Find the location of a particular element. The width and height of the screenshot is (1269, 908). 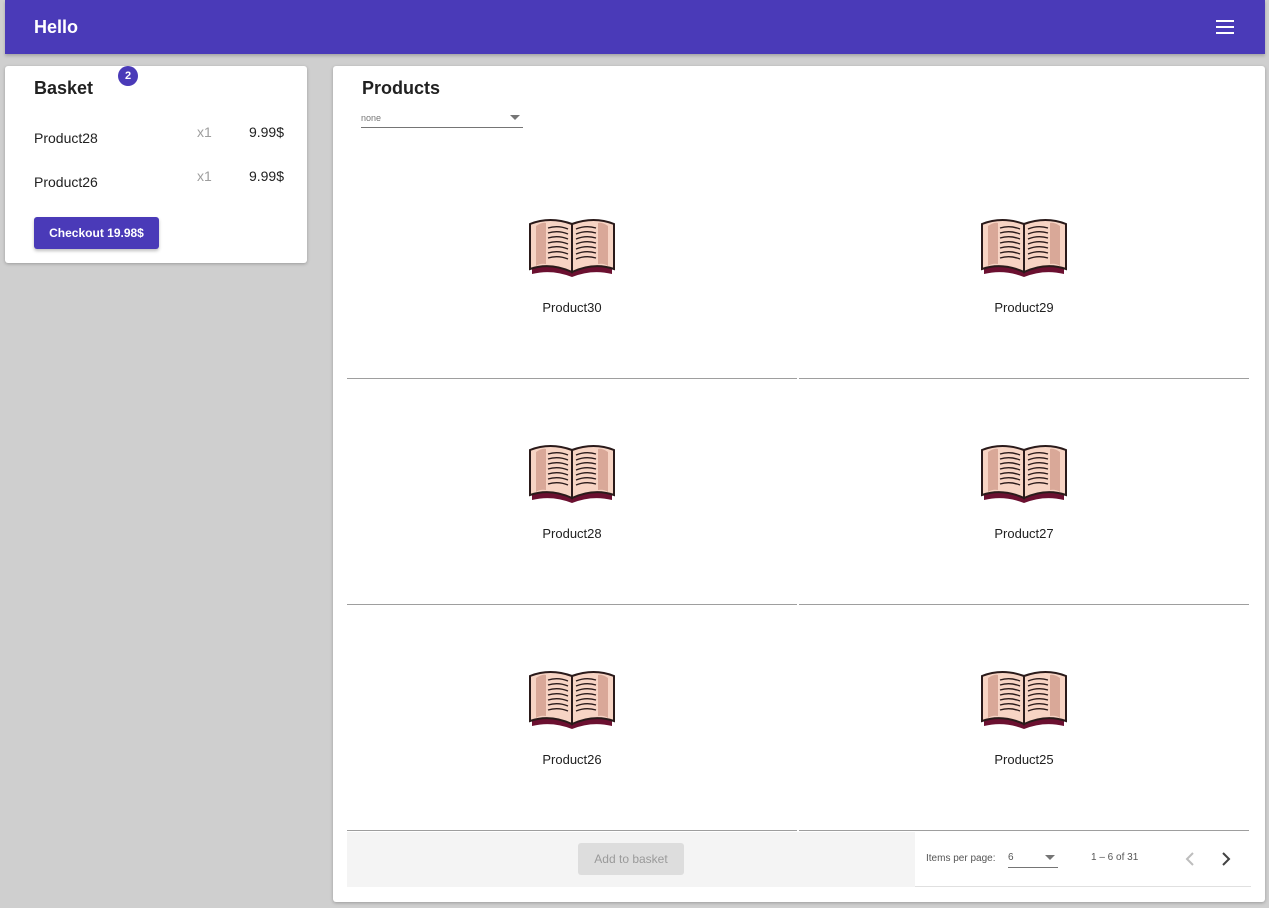

product-tile: Product26 is located at coordinates (572, 718).